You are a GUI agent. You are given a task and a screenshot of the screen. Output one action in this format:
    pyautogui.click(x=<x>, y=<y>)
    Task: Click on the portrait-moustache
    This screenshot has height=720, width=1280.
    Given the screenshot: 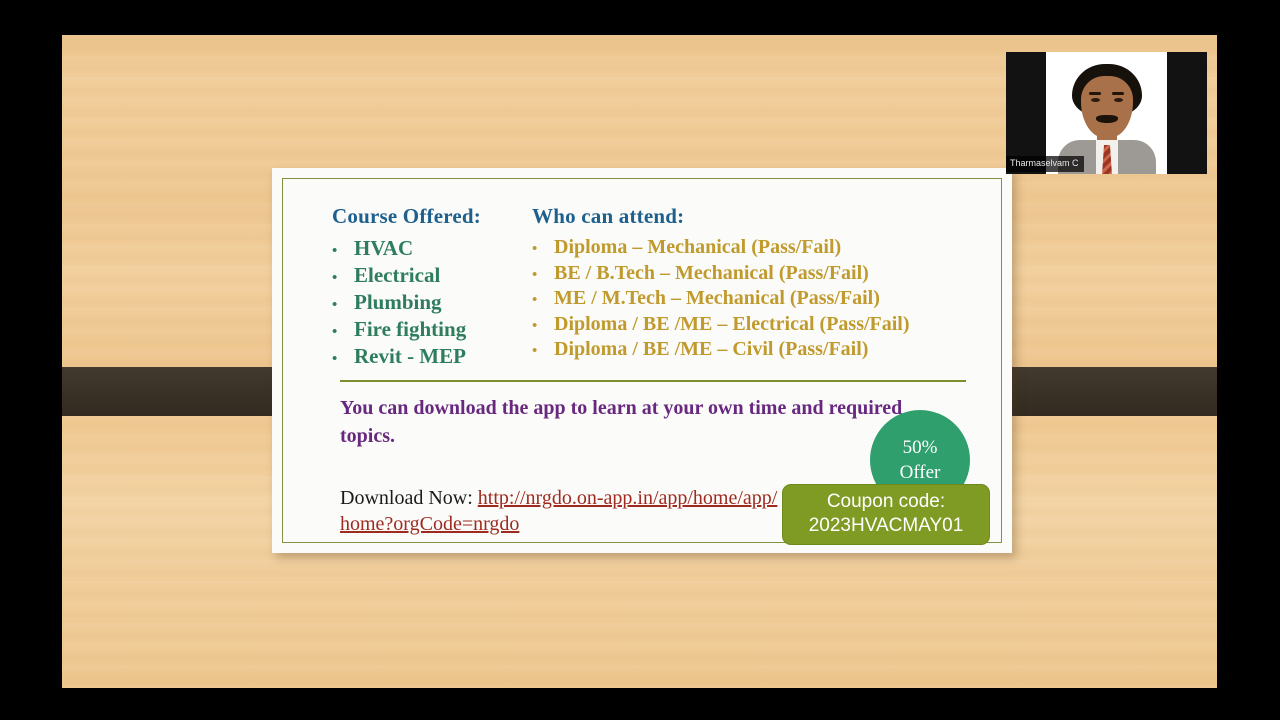 What is the action you would take?
    pyautogui.click(x=1107, y=119)
    